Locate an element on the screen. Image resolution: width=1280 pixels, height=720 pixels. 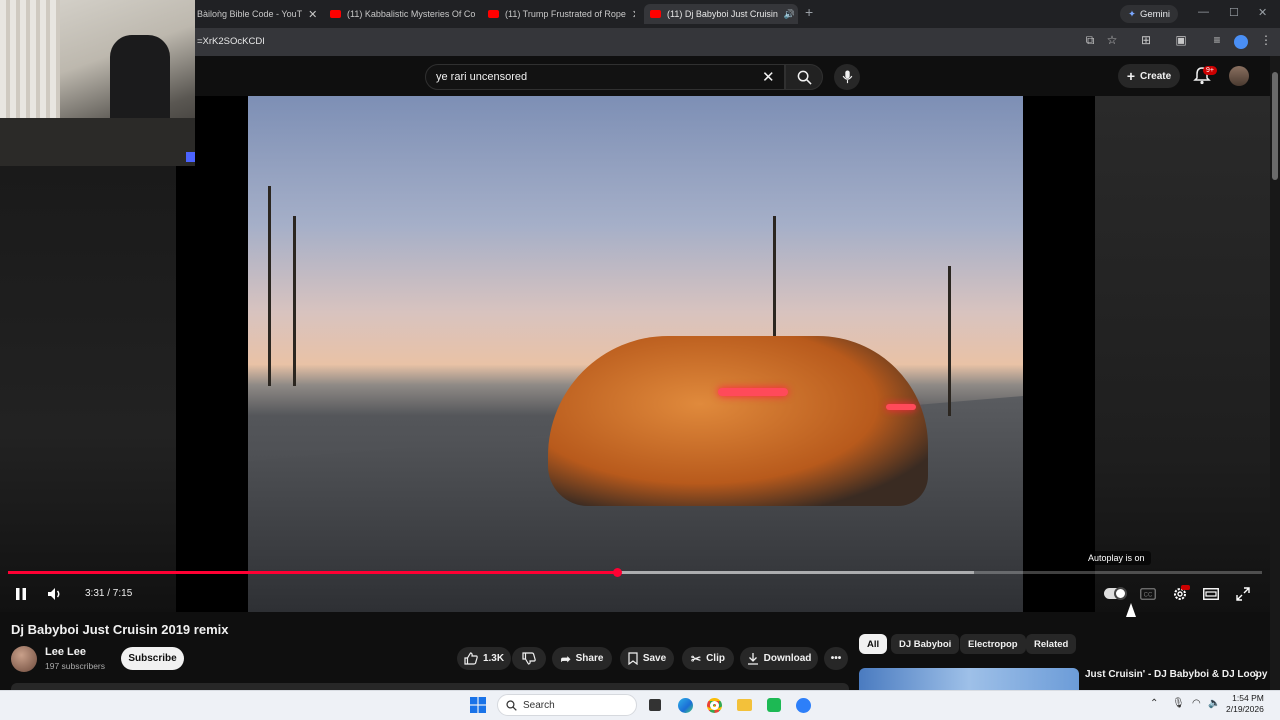
webcam-overlay is located at coordinates (97, 83).